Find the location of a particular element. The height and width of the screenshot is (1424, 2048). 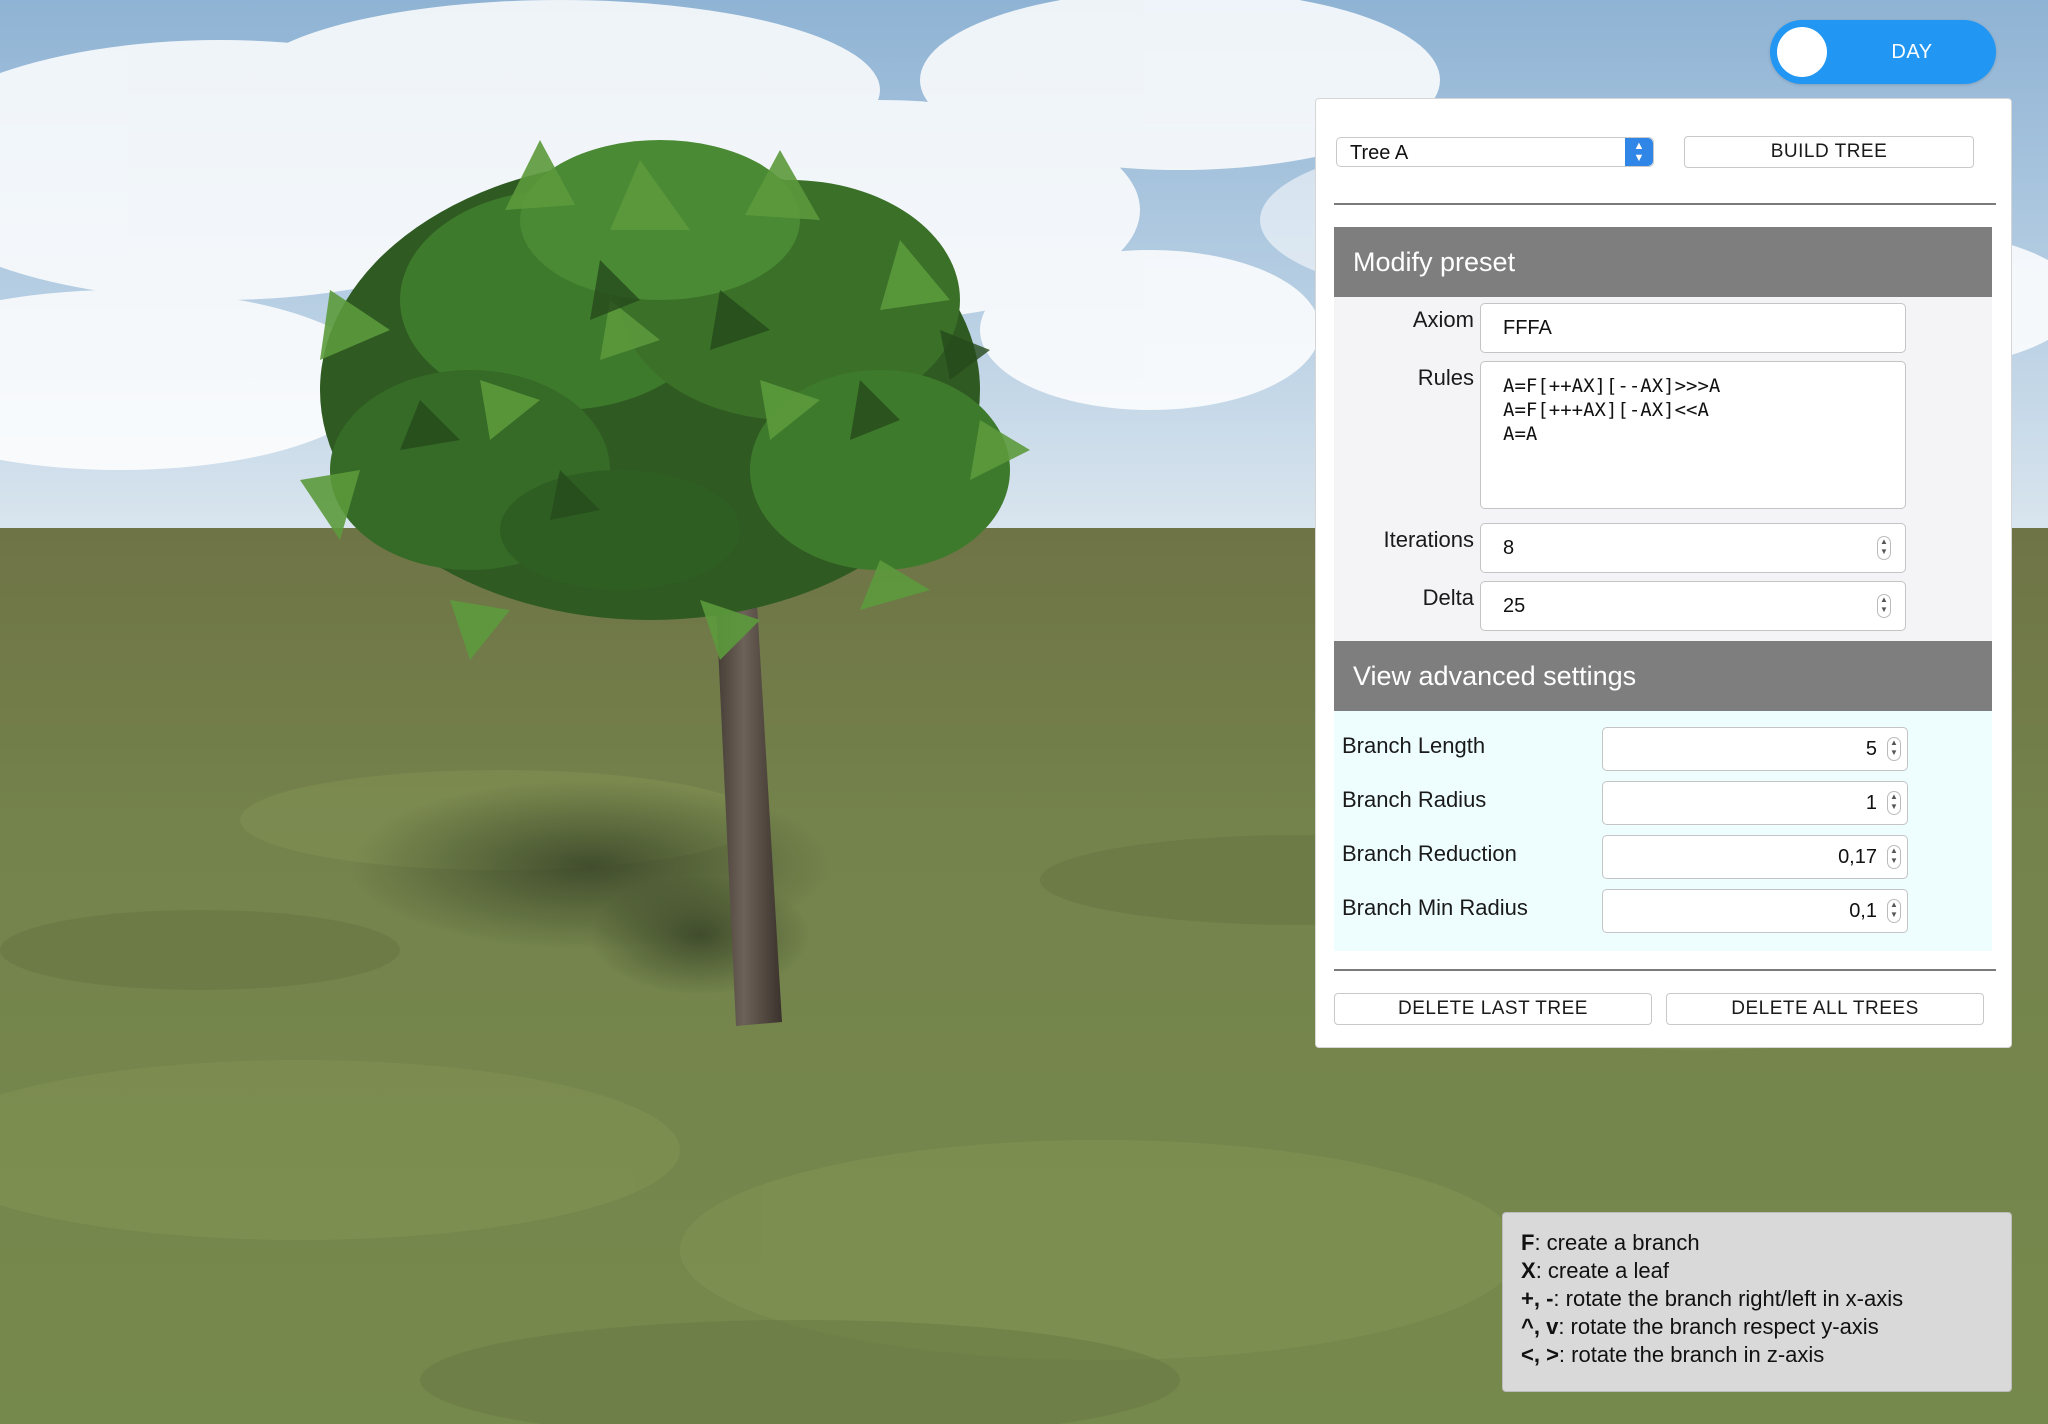

legend-text: : rotate the branch respect y-axis is located at coordinates (1718, 1326).